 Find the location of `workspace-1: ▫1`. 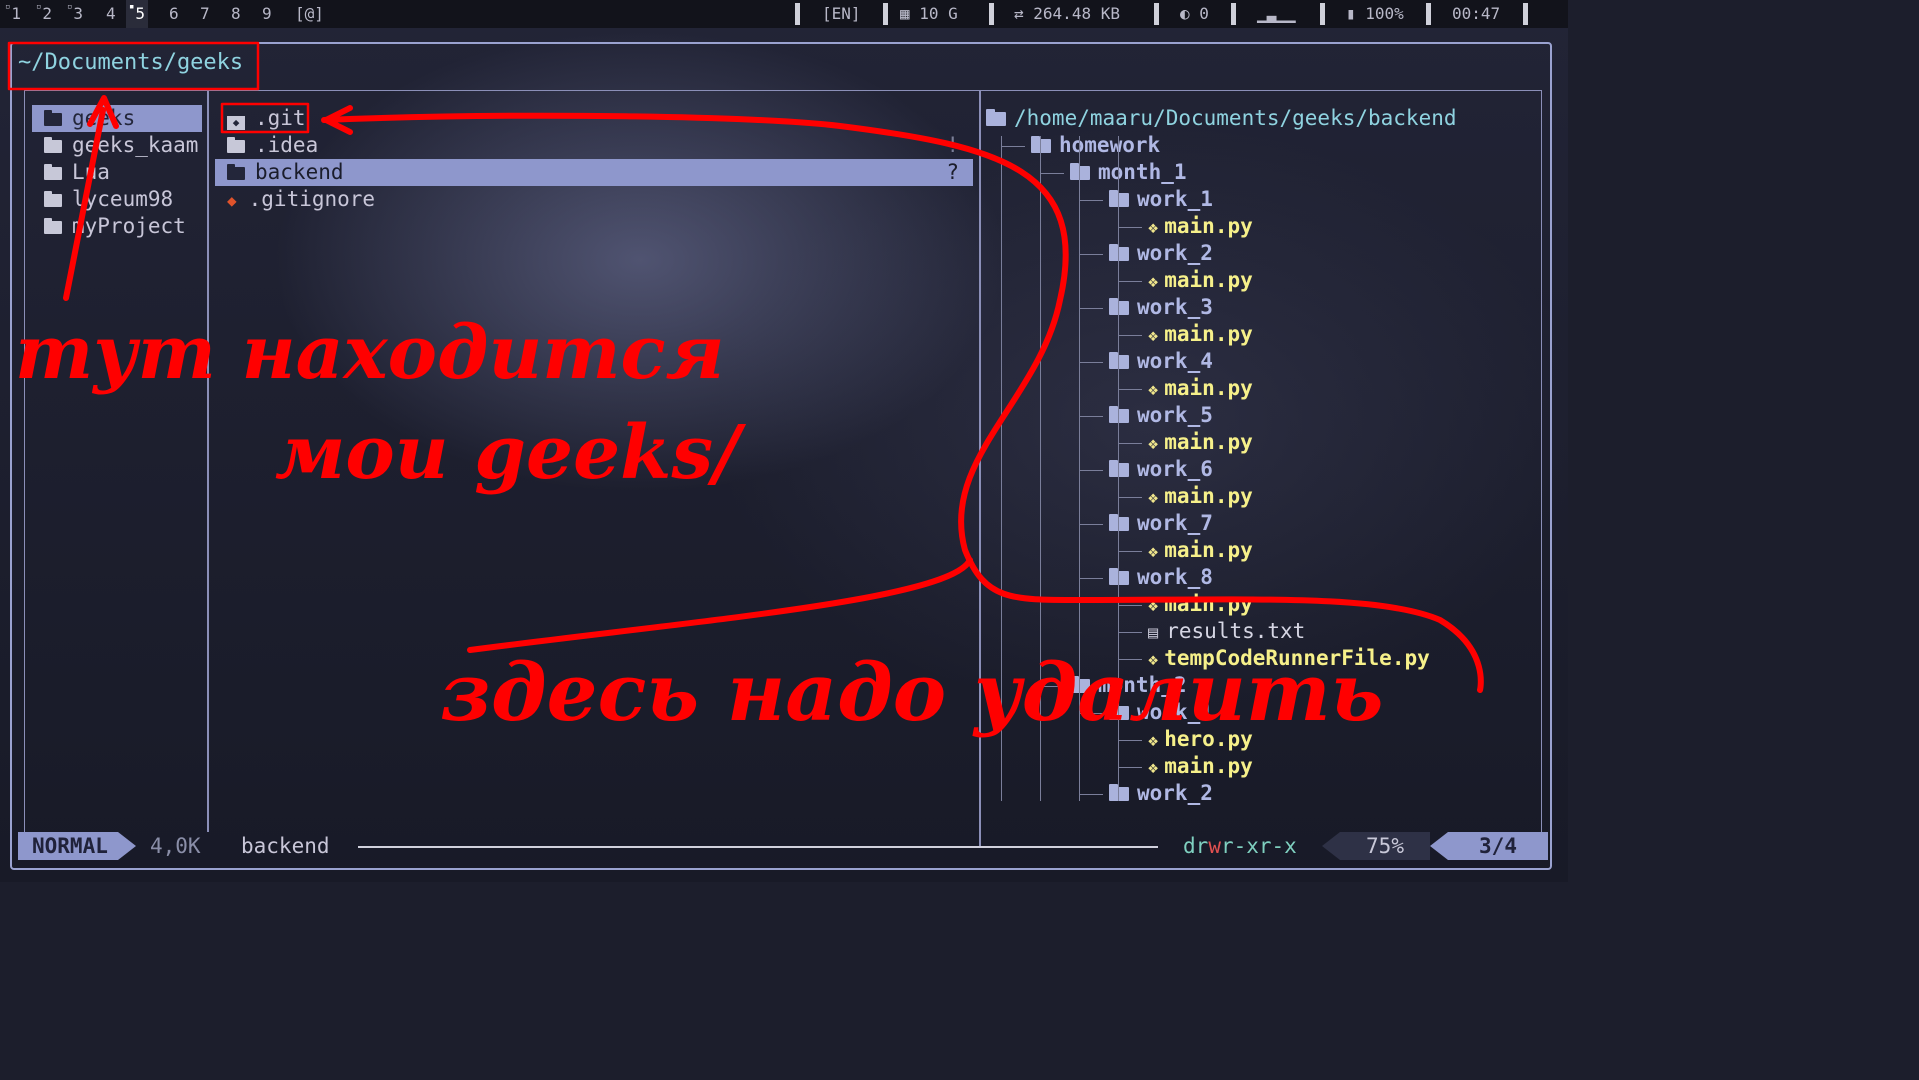

workspace-1: ▫1 is located at coordinates (13, 14).